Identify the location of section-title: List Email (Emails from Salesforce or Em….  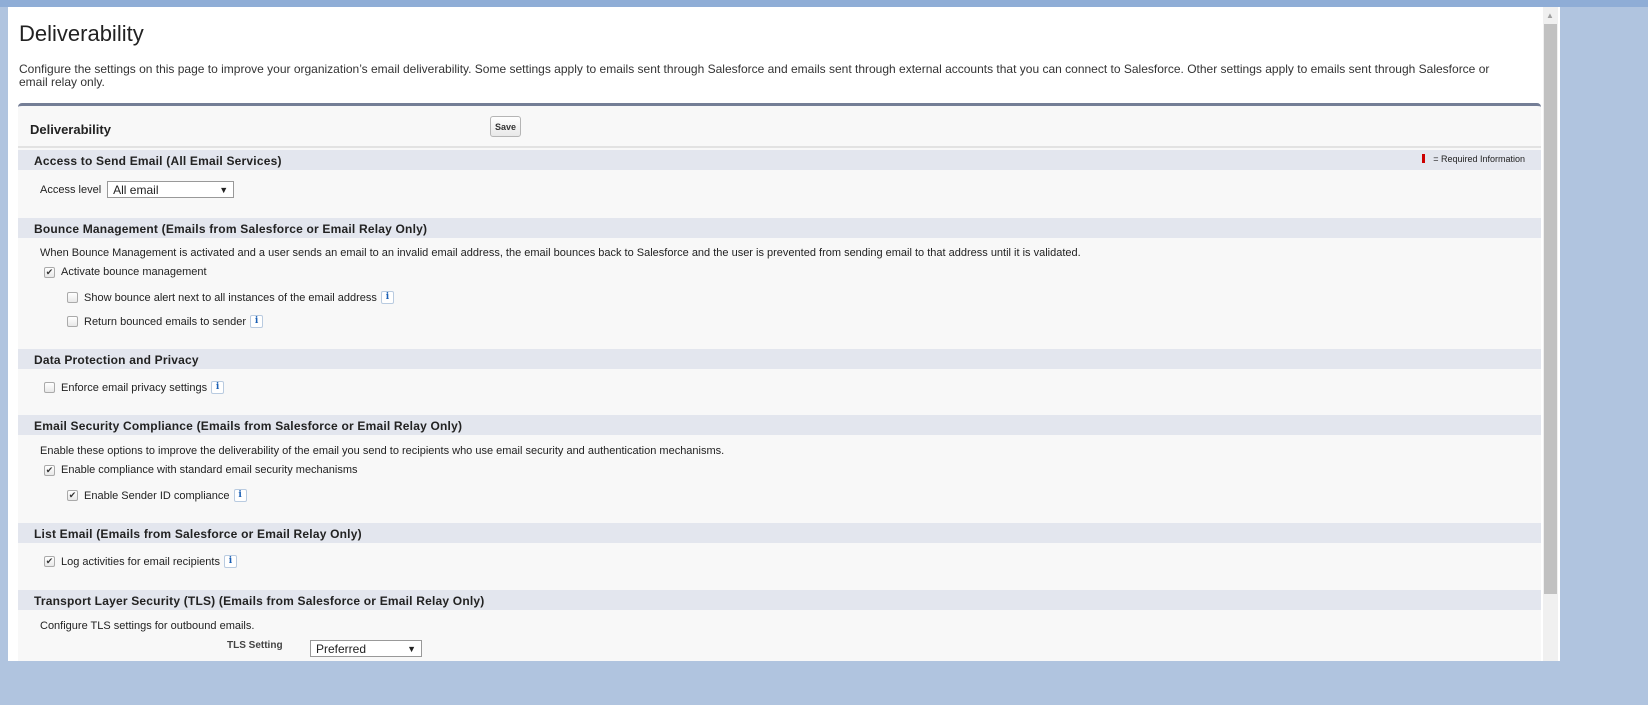
(198, 534).